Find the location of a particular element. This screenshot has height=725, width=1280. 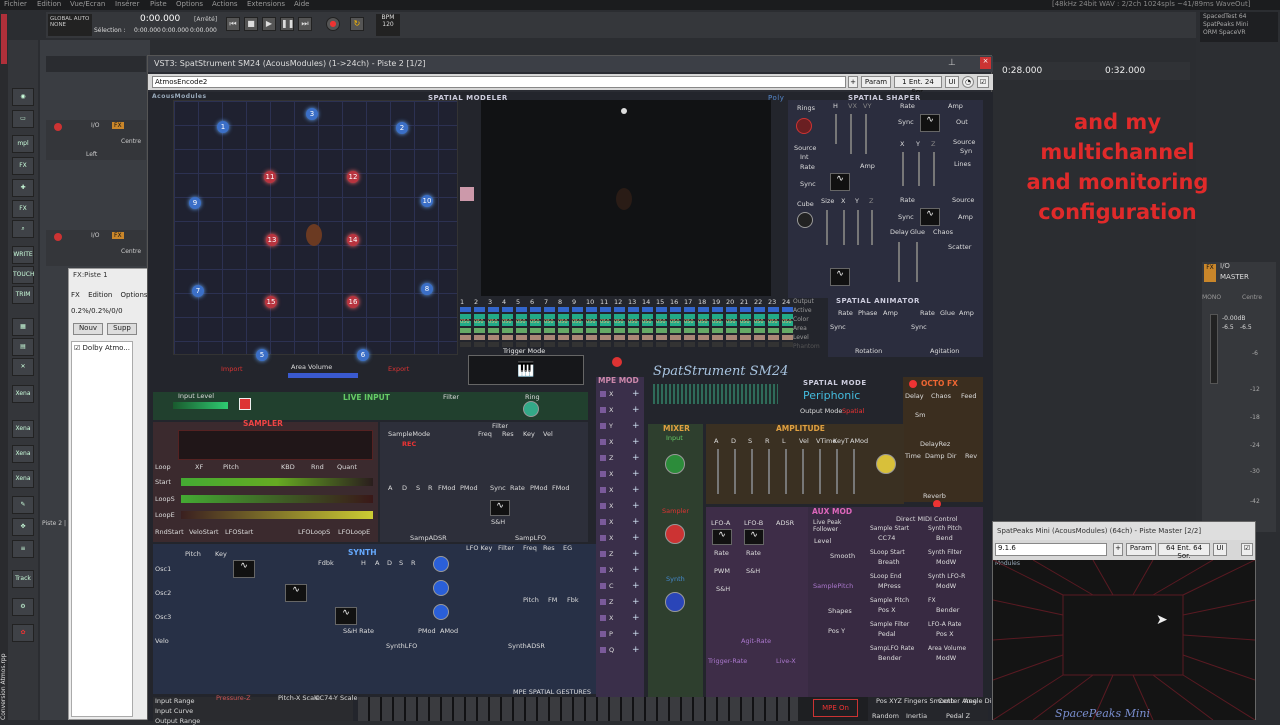

loops-slider is located at coordinates (277, 499).